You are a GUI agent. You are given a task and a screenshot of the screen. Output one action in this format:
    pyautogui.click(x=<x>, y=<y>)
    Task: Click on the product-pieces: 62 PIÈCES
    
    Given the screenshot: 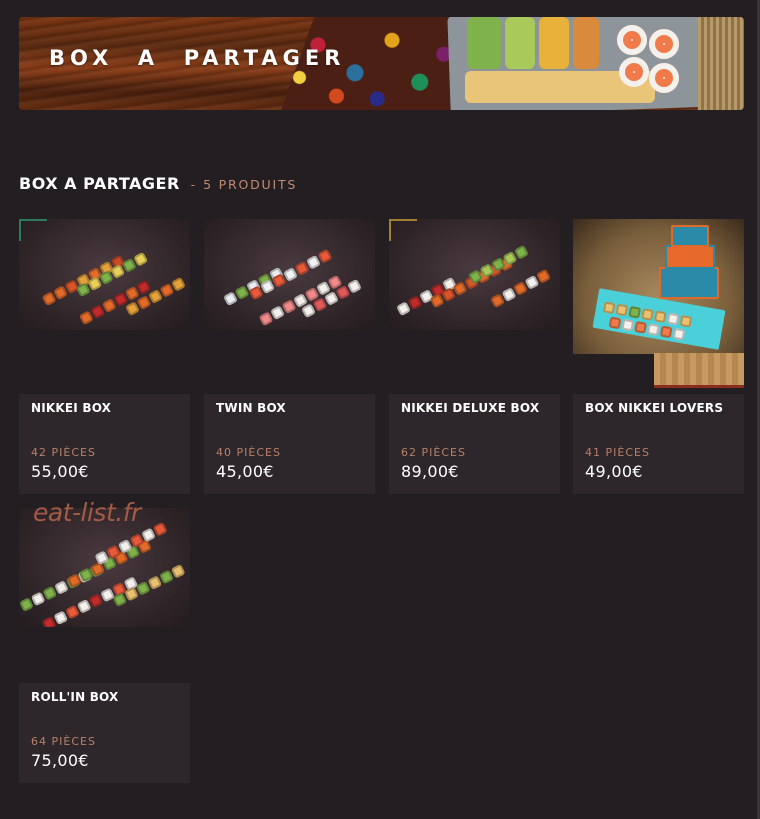 What is the action you would take?
    pyautogui.click(x=433, y=452)
    